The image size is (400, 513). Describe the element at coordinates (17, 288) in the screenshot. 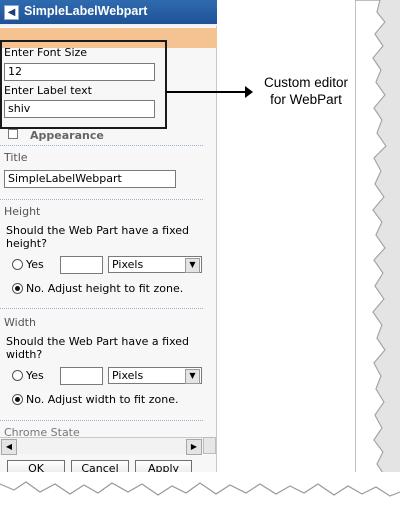

I see `height-no-radio` at that location.